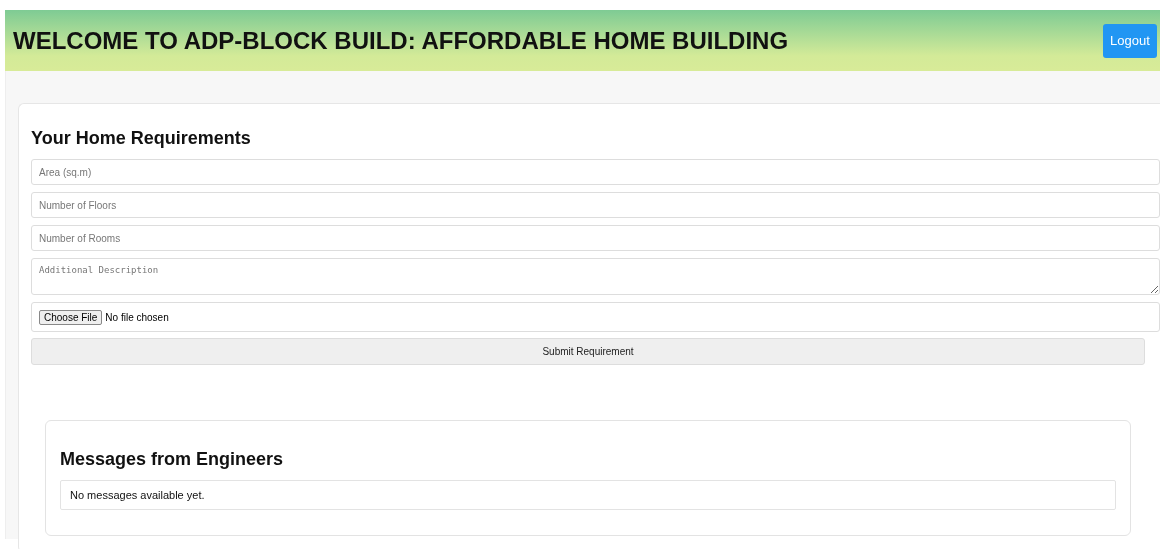 This screenshot has height=549, width=1167. Describe the element at coordinates (71, 317) in the screenshot. I see `choose-file-button: Choose File` at that location.